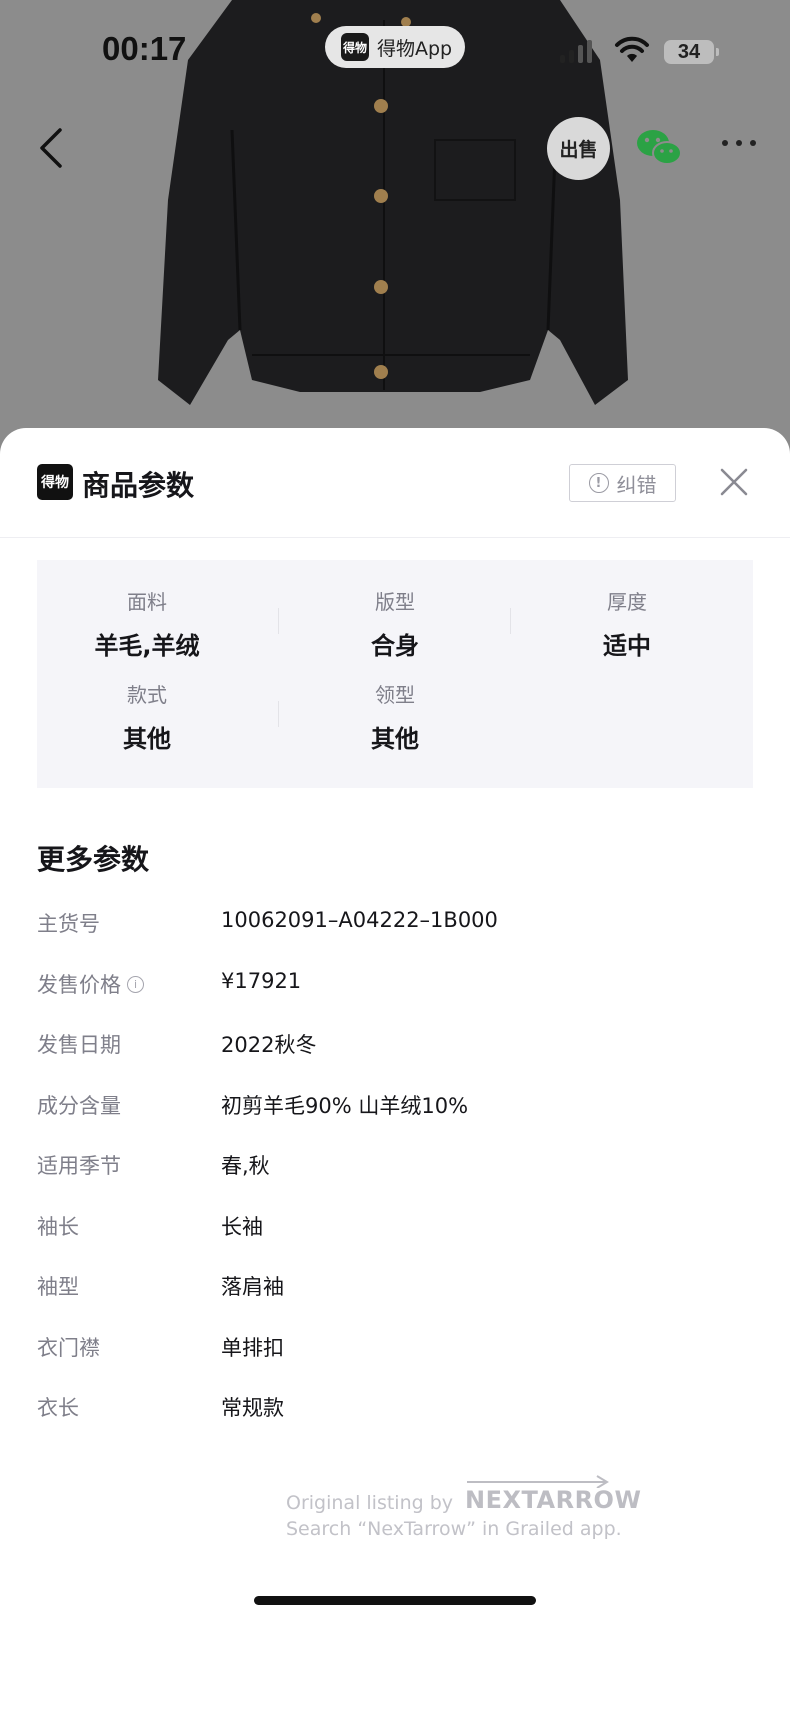 Image resolution: width=790 pixels, height=1712 pixels. What do you see at coordinates (68, 924) in the screenshot?
I see `detail-label: 主货号` at bounding box center [68, 924].